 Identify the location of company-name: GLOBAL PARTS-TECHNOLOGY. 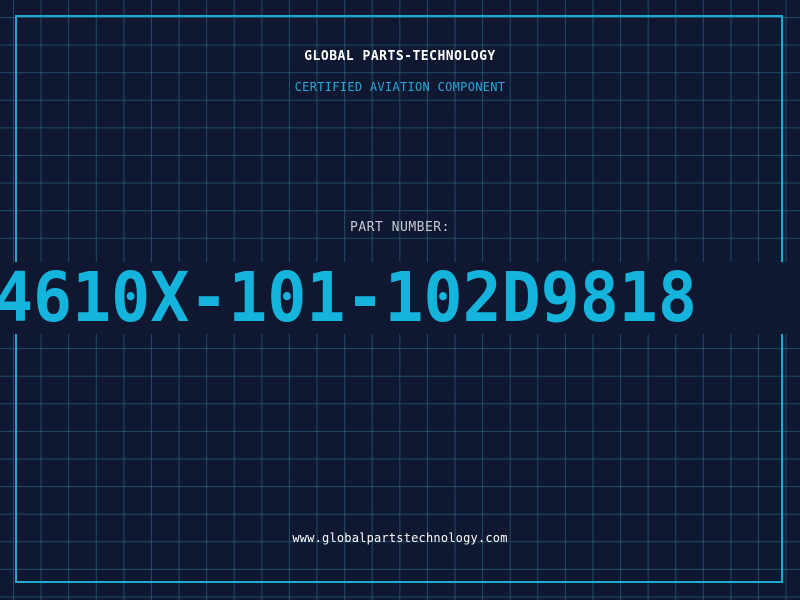
(400, 56).